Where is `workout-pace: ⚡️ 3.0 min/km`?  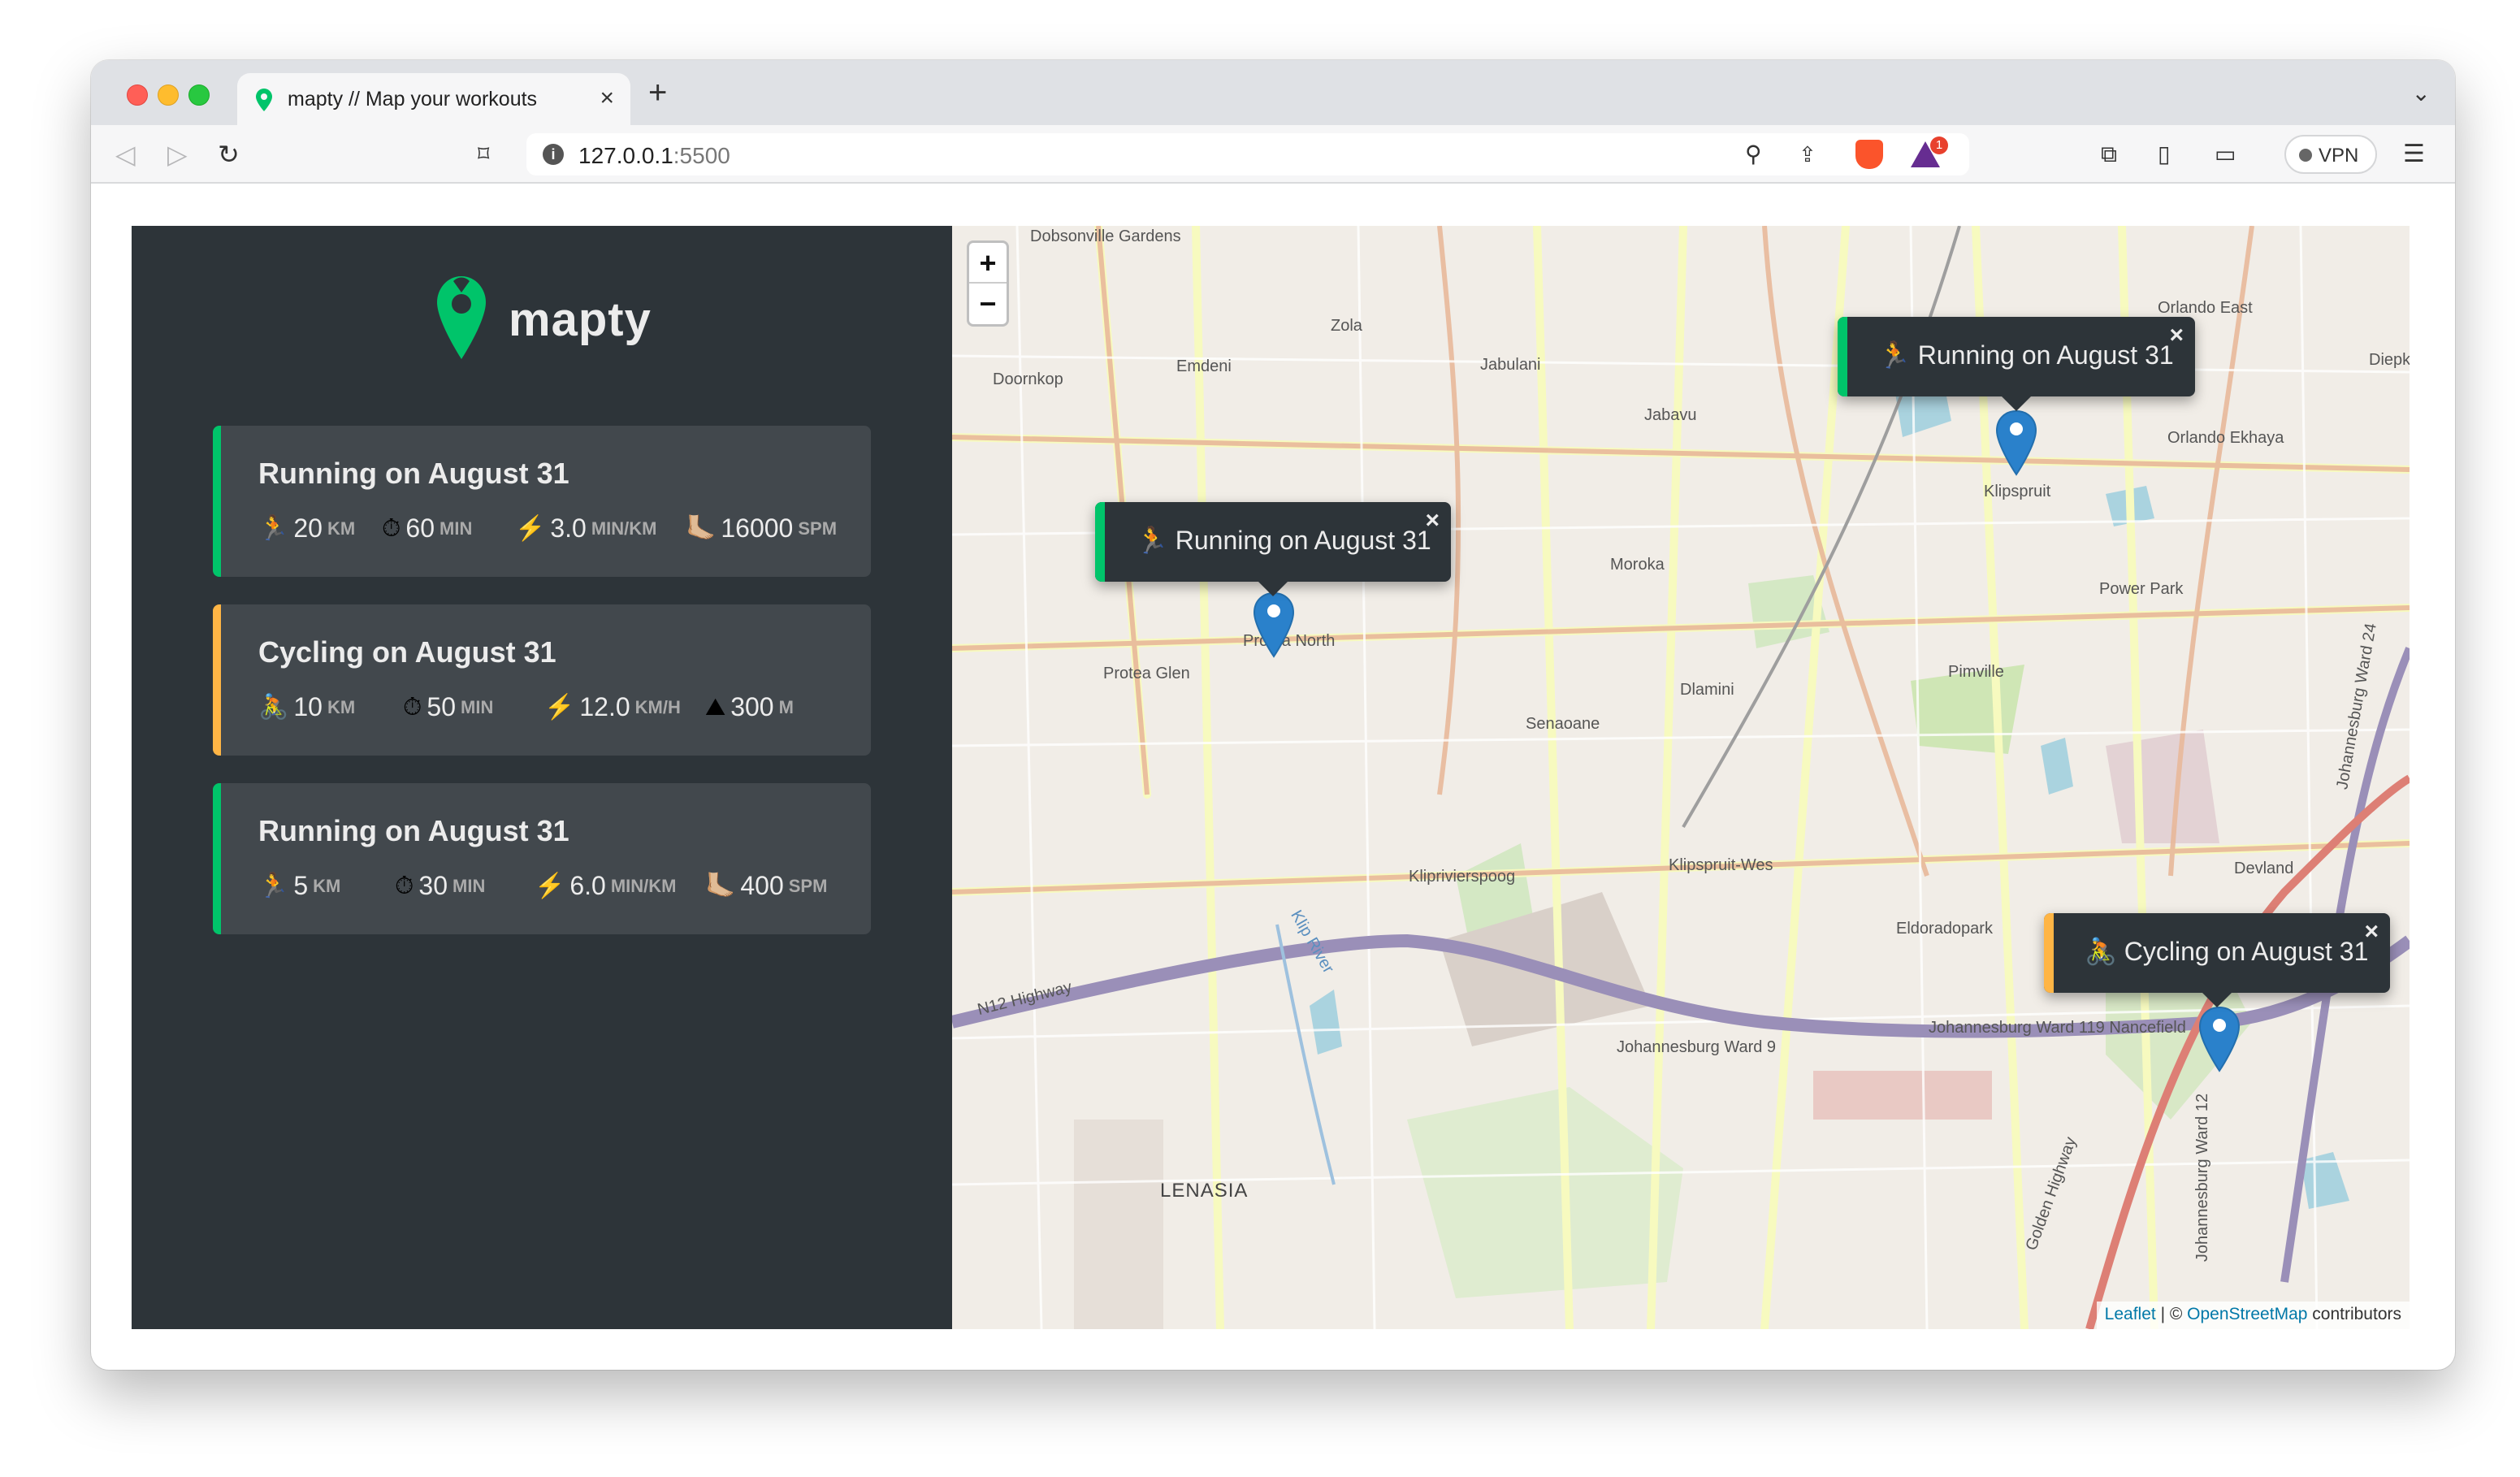 workout-pace: ⚡️ 3.0 min/km is located at coordinates (586, 528).